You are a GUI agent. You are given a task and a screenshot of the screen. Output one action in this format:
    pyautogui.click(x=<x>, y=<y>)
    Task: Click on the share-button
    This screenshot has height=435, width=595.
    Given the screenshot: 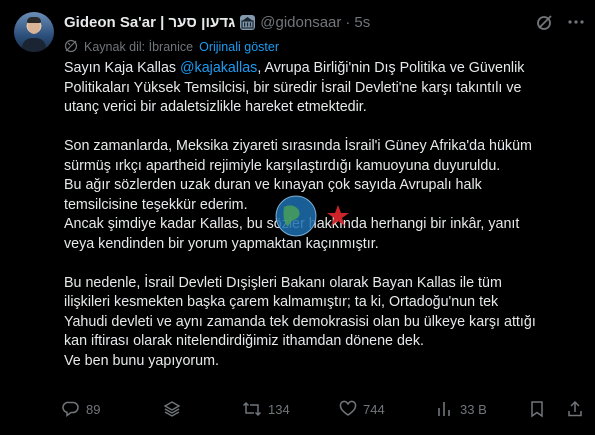 What is the action you would take?
    pyautogui.click(x=578, y=409)
    